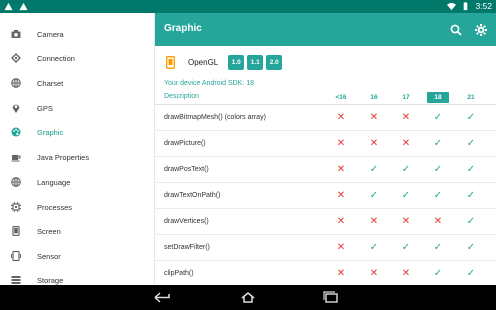  What do you see at coordinates (183, 28) in the screenshot?
I see `page-title: Graphic` at bounding box center [183, 28].